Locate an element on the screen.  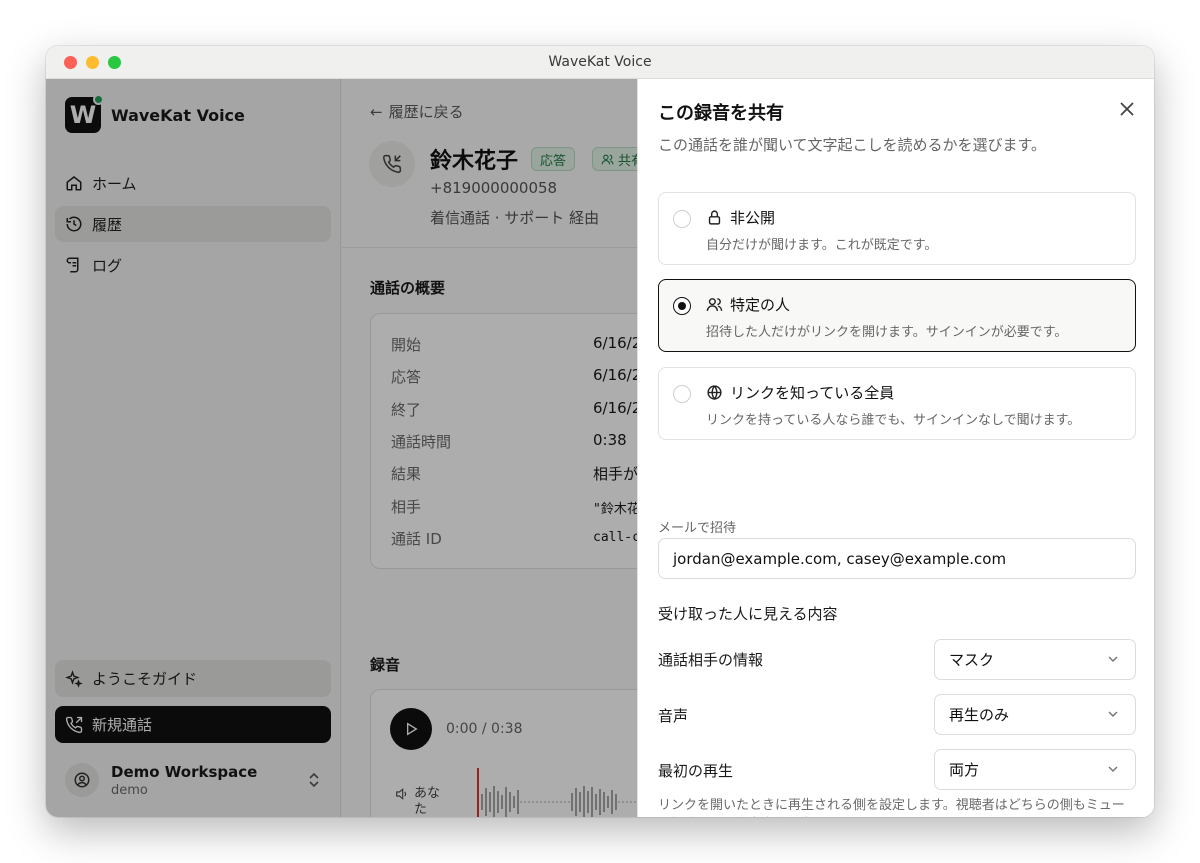
drawer-subtitle: この通話を誰が聞いて文字起こしを読めるかを選びます。 is located at coordinates (852, 145).